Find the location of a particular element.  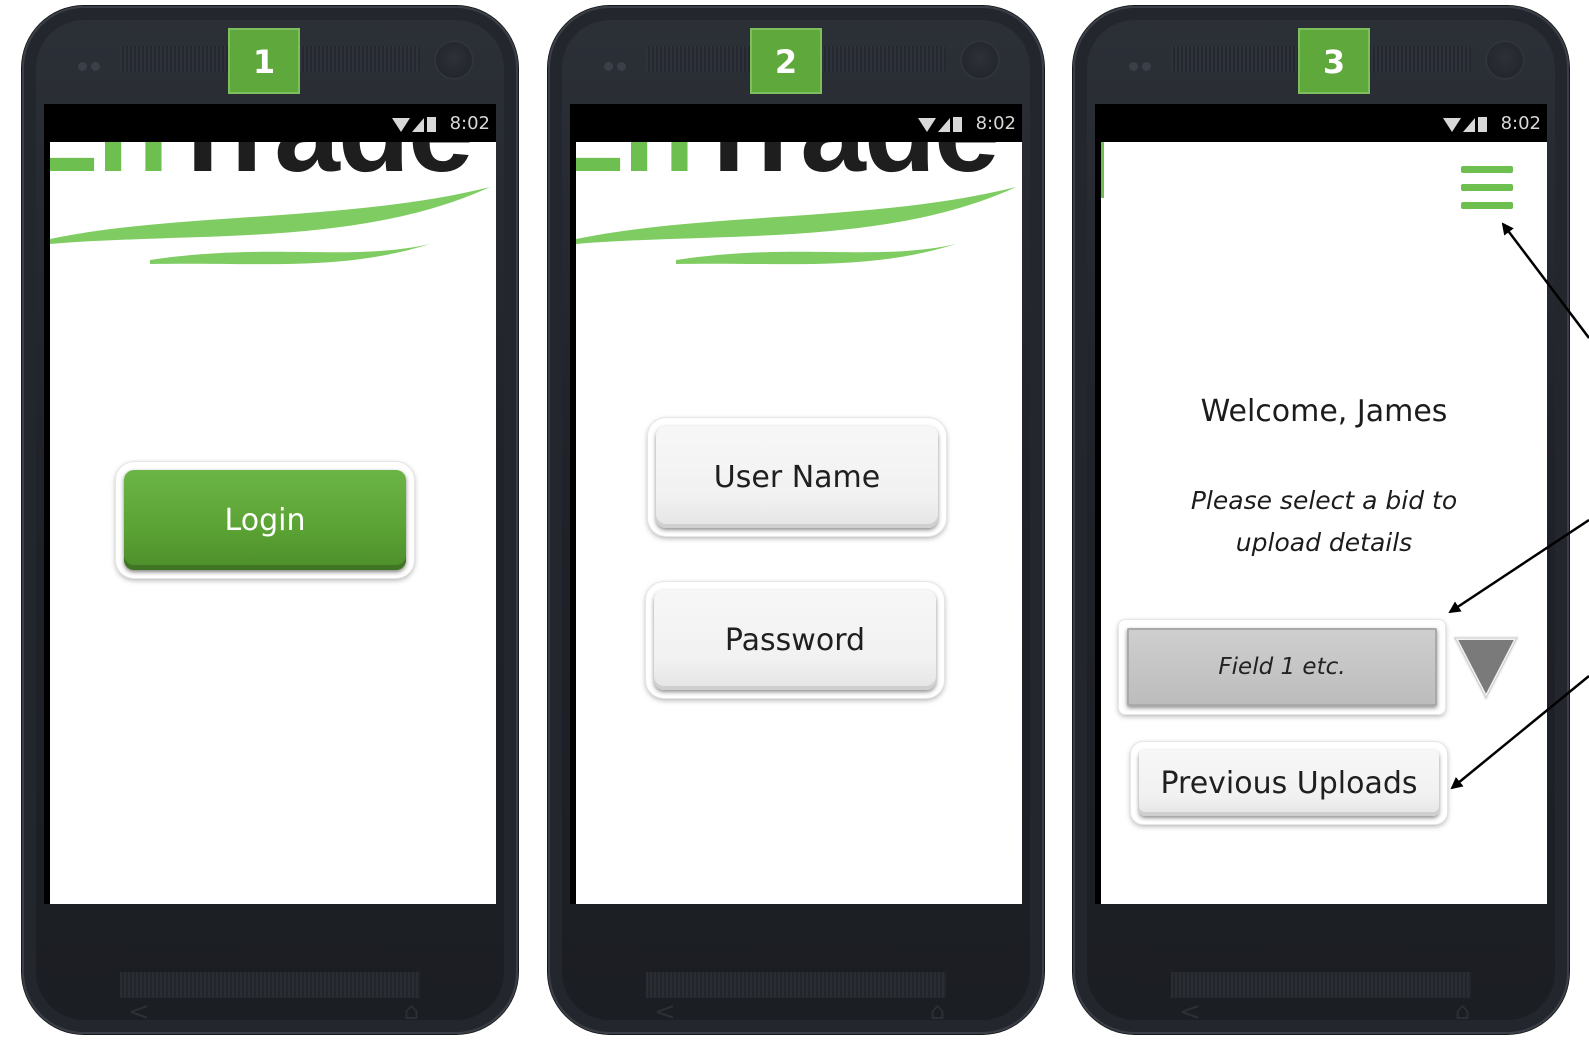

previous-uploads-frame: Previous Uploads is located at coordinates (1289, 783).